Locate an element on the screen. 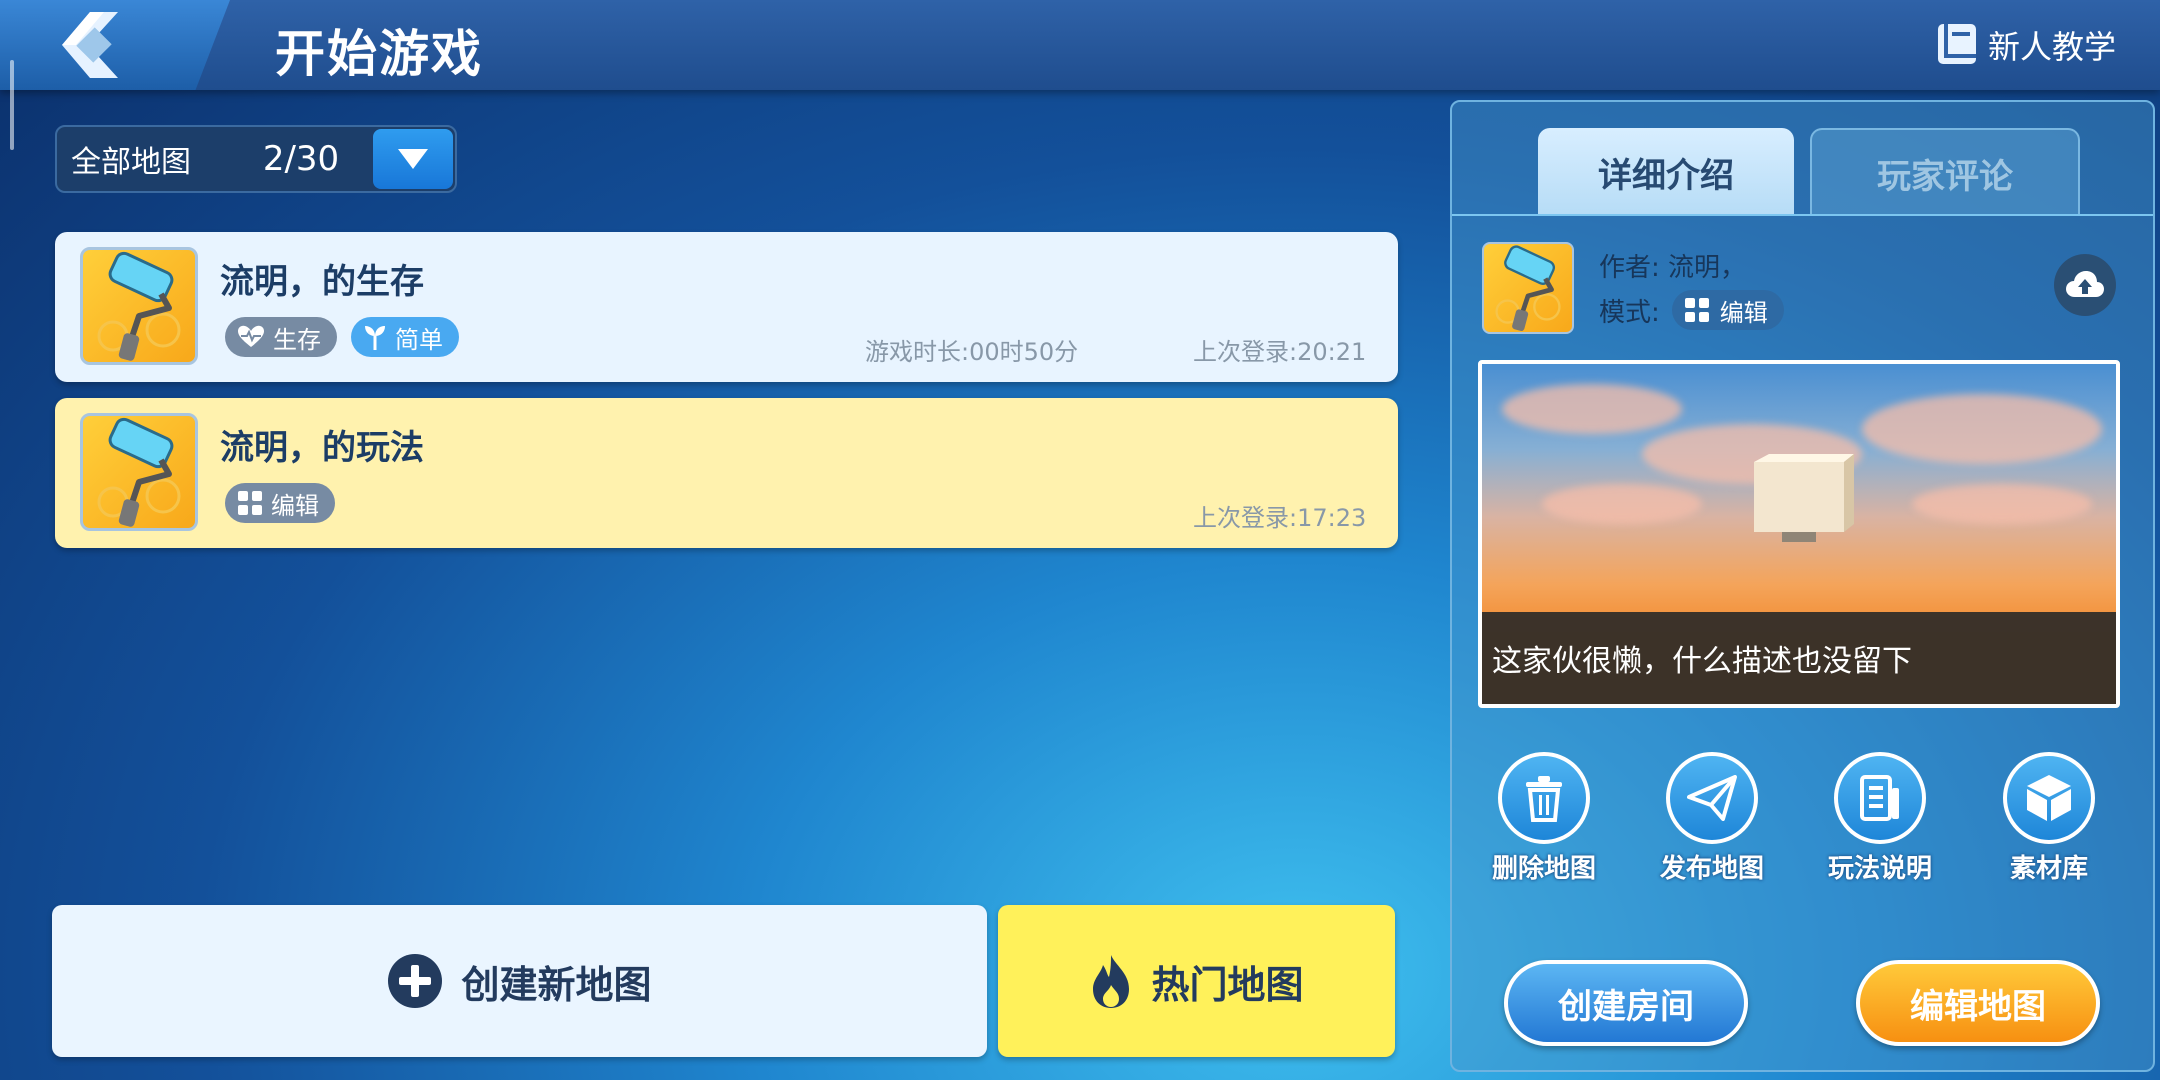 This screenshot has width=2160, height=1080. tab-divider is located at coordinates (1802, 215).